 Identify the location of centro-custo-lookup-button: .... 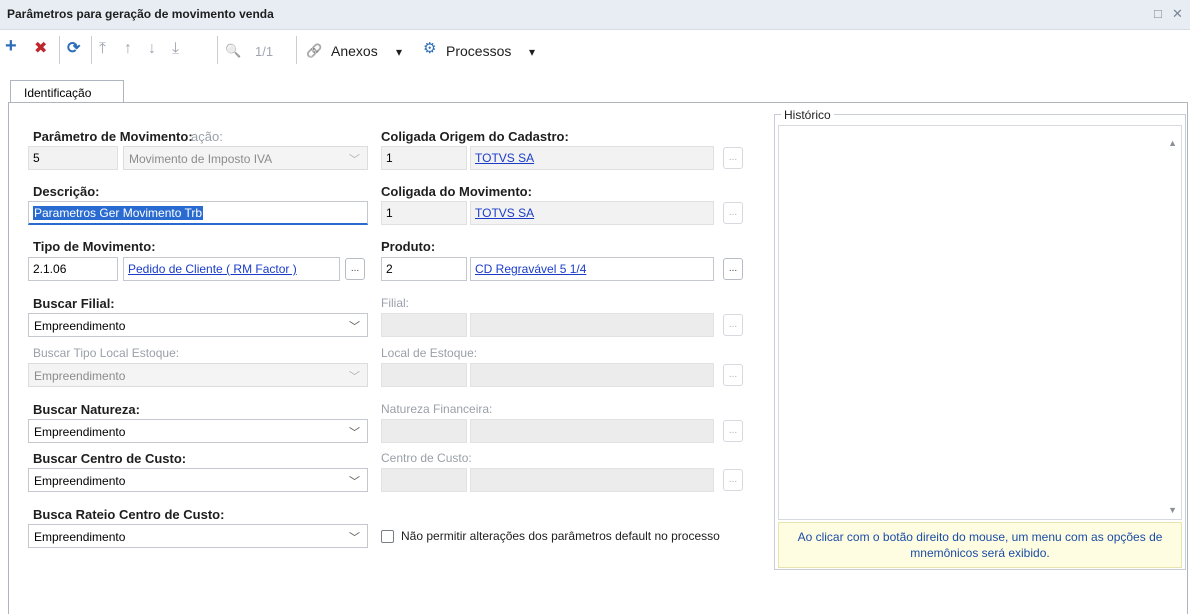
(733, 480).